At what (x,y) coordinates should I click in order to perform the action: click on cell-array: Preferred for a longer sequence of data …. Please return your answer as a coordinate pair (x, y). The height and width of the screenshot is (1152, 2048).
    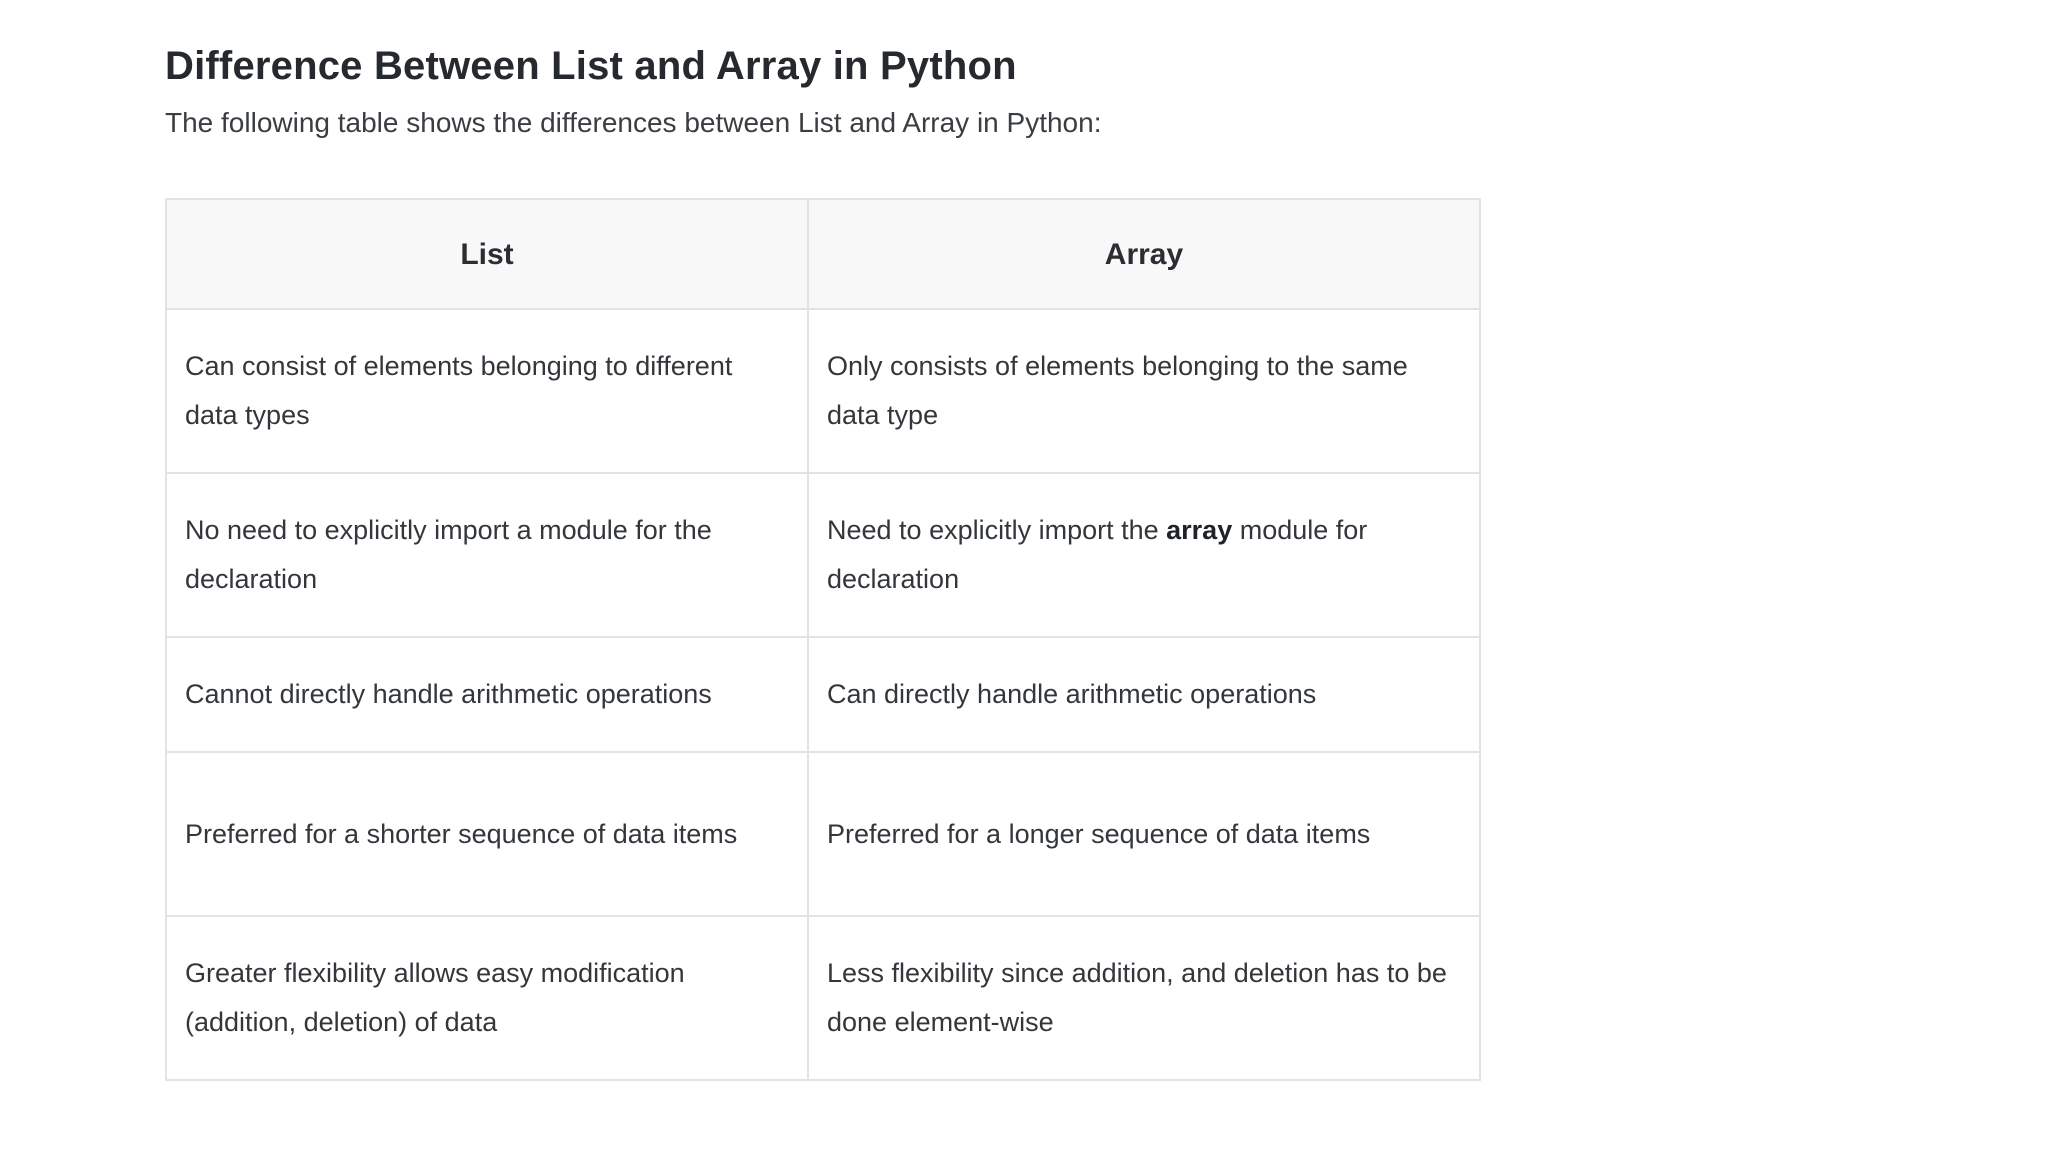
    Looking at the image, I should click on (1144, 834).